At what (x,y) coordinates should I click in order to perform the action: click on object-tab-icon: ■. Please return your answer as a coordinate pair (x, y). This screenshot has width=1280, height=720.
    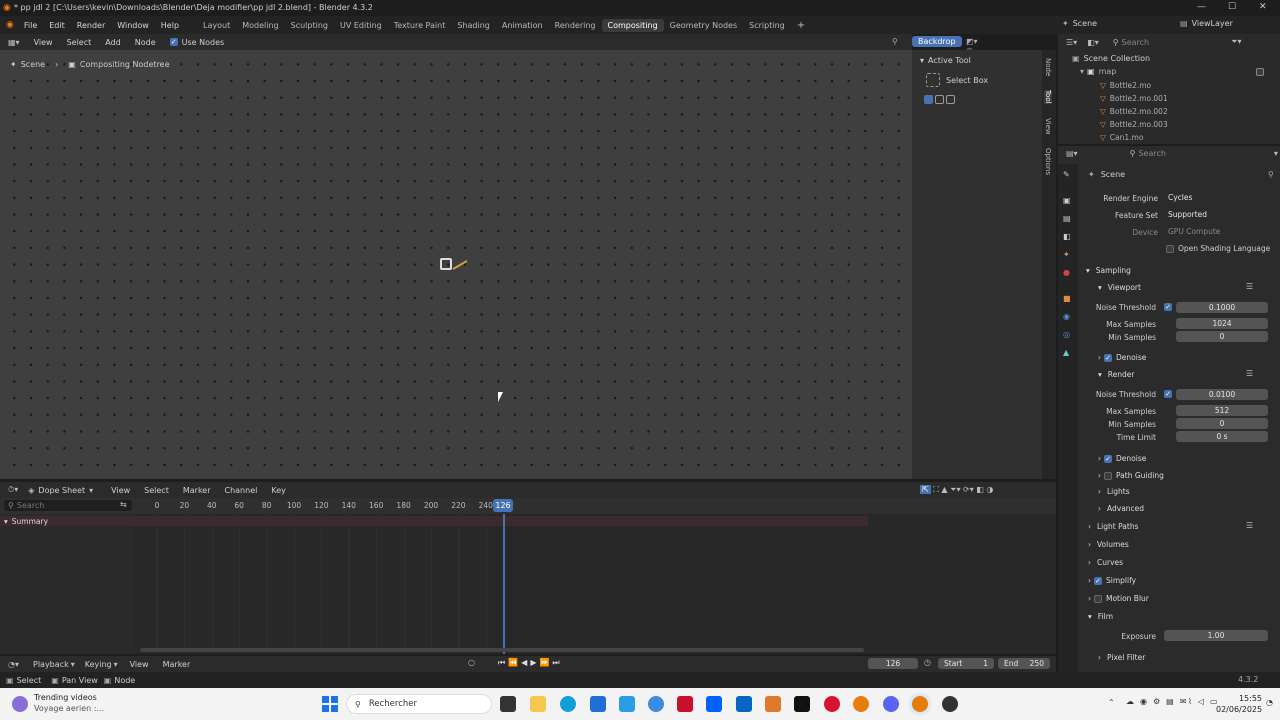
    Looking at the image, I should click on (1067, 298).